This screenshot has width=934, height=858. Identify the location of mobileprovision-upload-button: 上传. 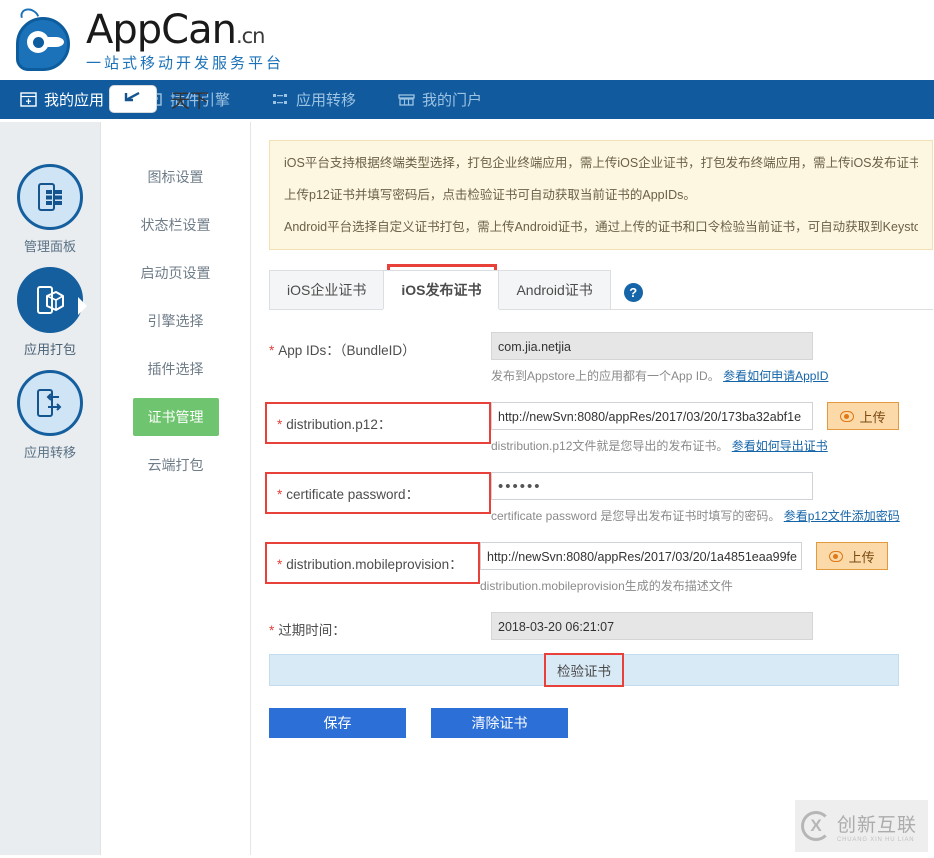
(851, 556).